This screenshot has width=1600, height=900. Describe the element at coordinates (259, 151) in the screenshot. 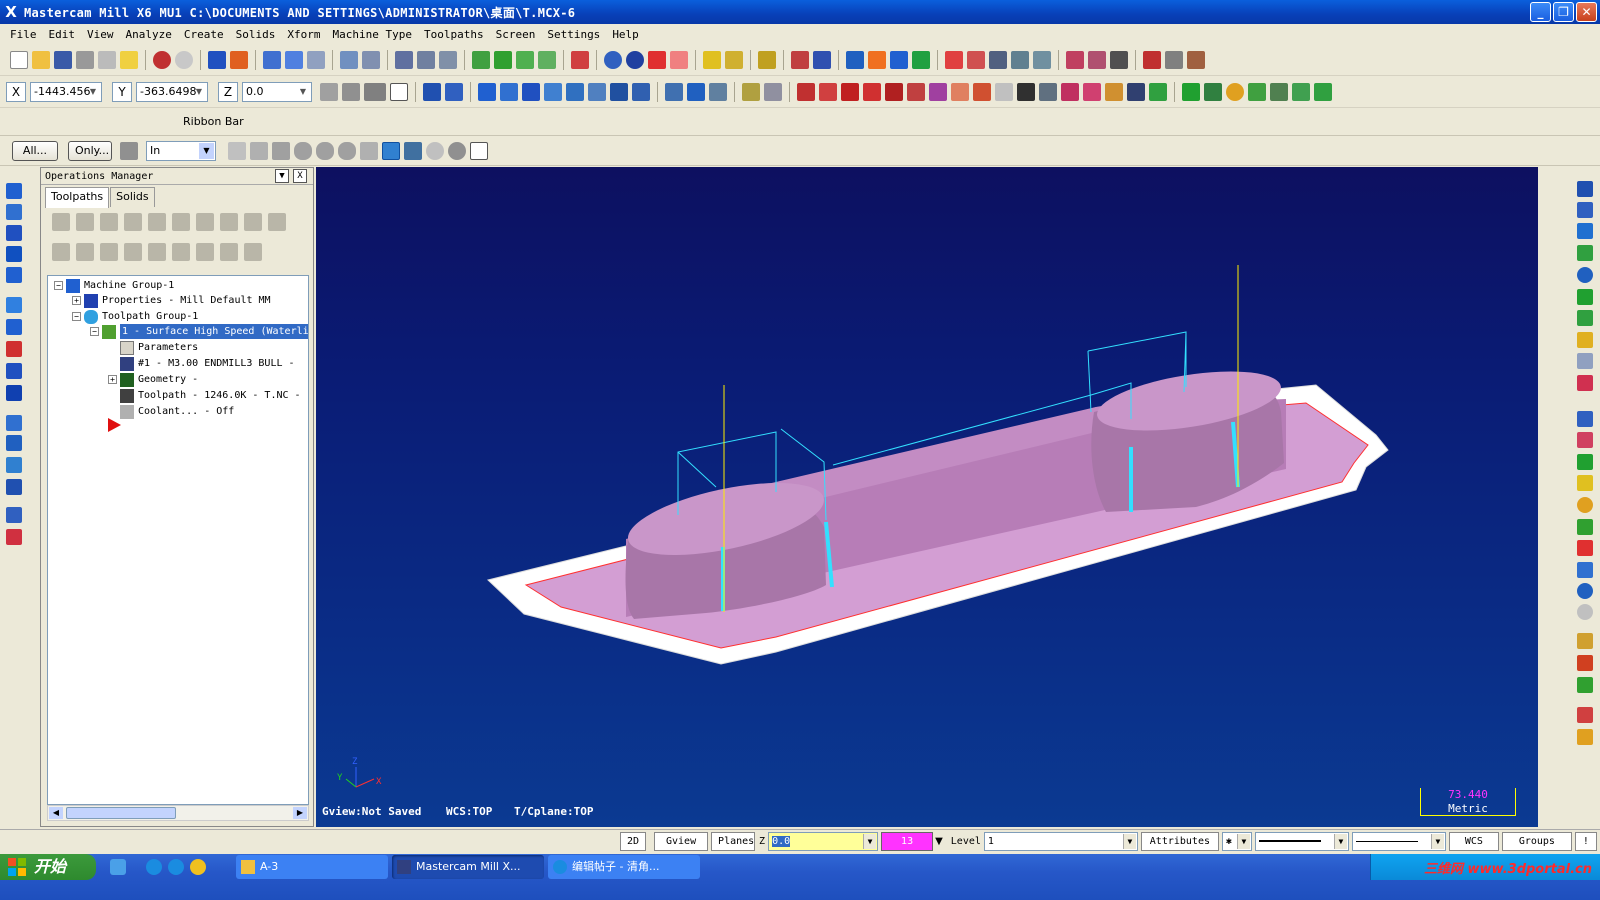

I see `pointer-icon` at that location.